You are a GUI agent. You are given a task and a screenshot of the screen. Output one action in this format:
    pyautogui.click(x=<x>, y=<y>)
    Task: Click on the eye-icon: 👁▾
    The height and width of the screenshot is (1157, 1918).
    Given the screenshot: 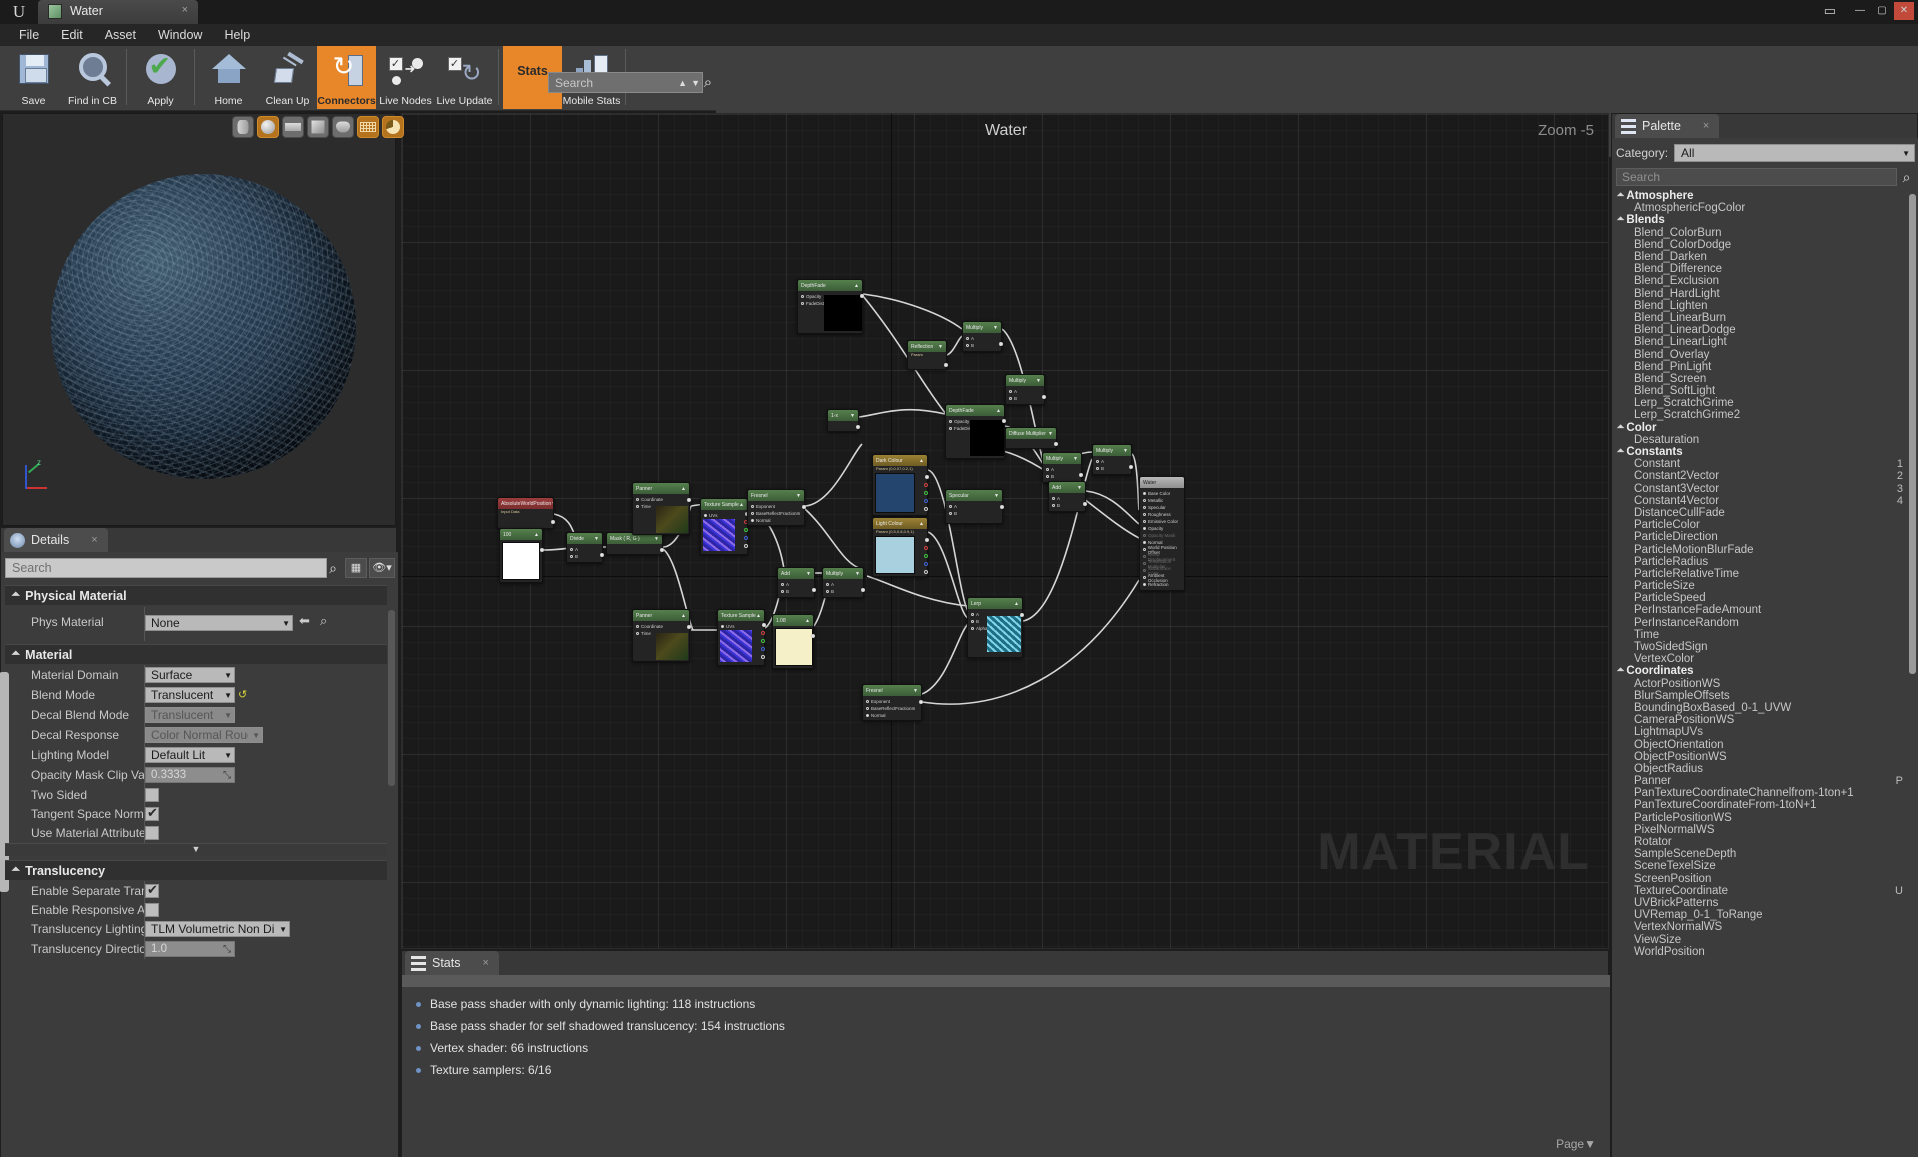 What is the action you would take?
    pyautogui.click(x=382, y=568)
    